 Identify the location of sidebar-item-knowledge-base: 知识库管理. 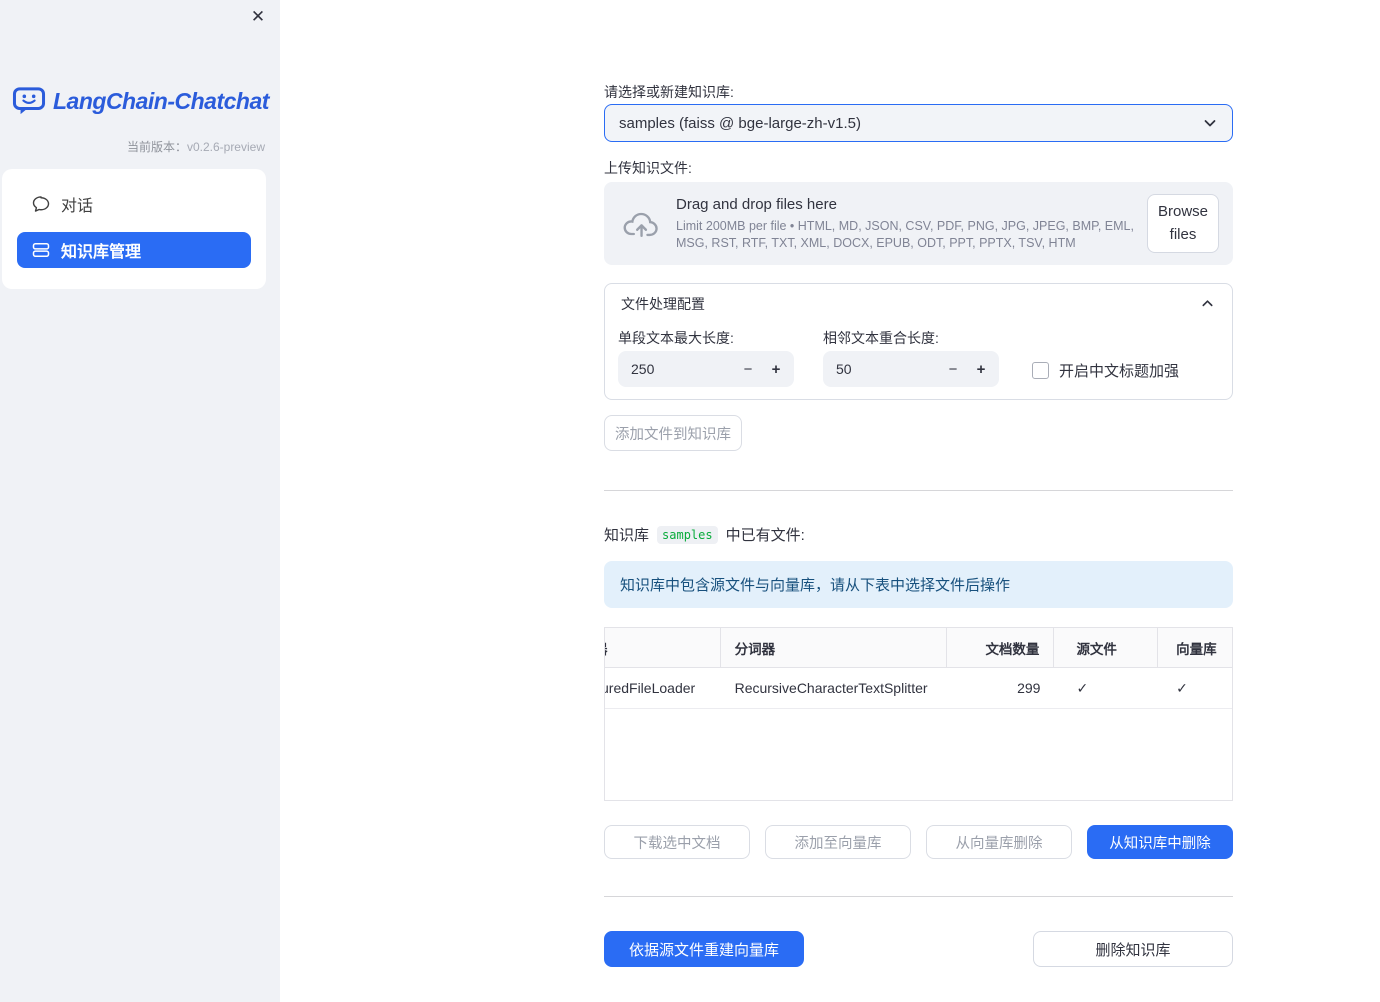
(134, 250).